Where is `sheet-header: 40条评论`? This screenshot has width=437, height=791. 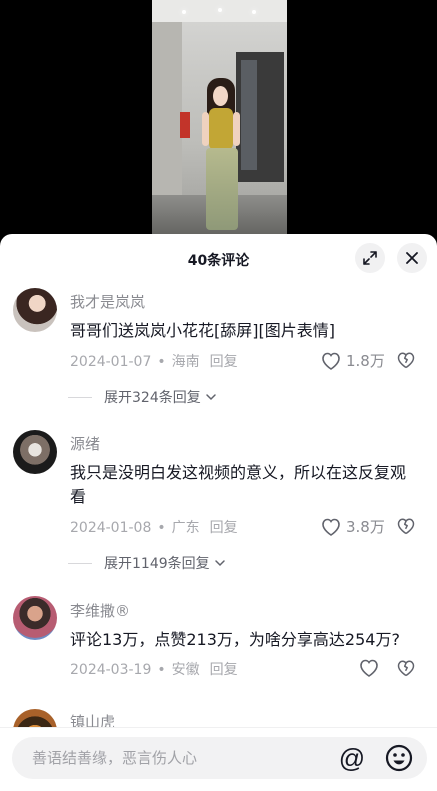
sheet-header: 40条评论 is located at coordinates (218, 259).